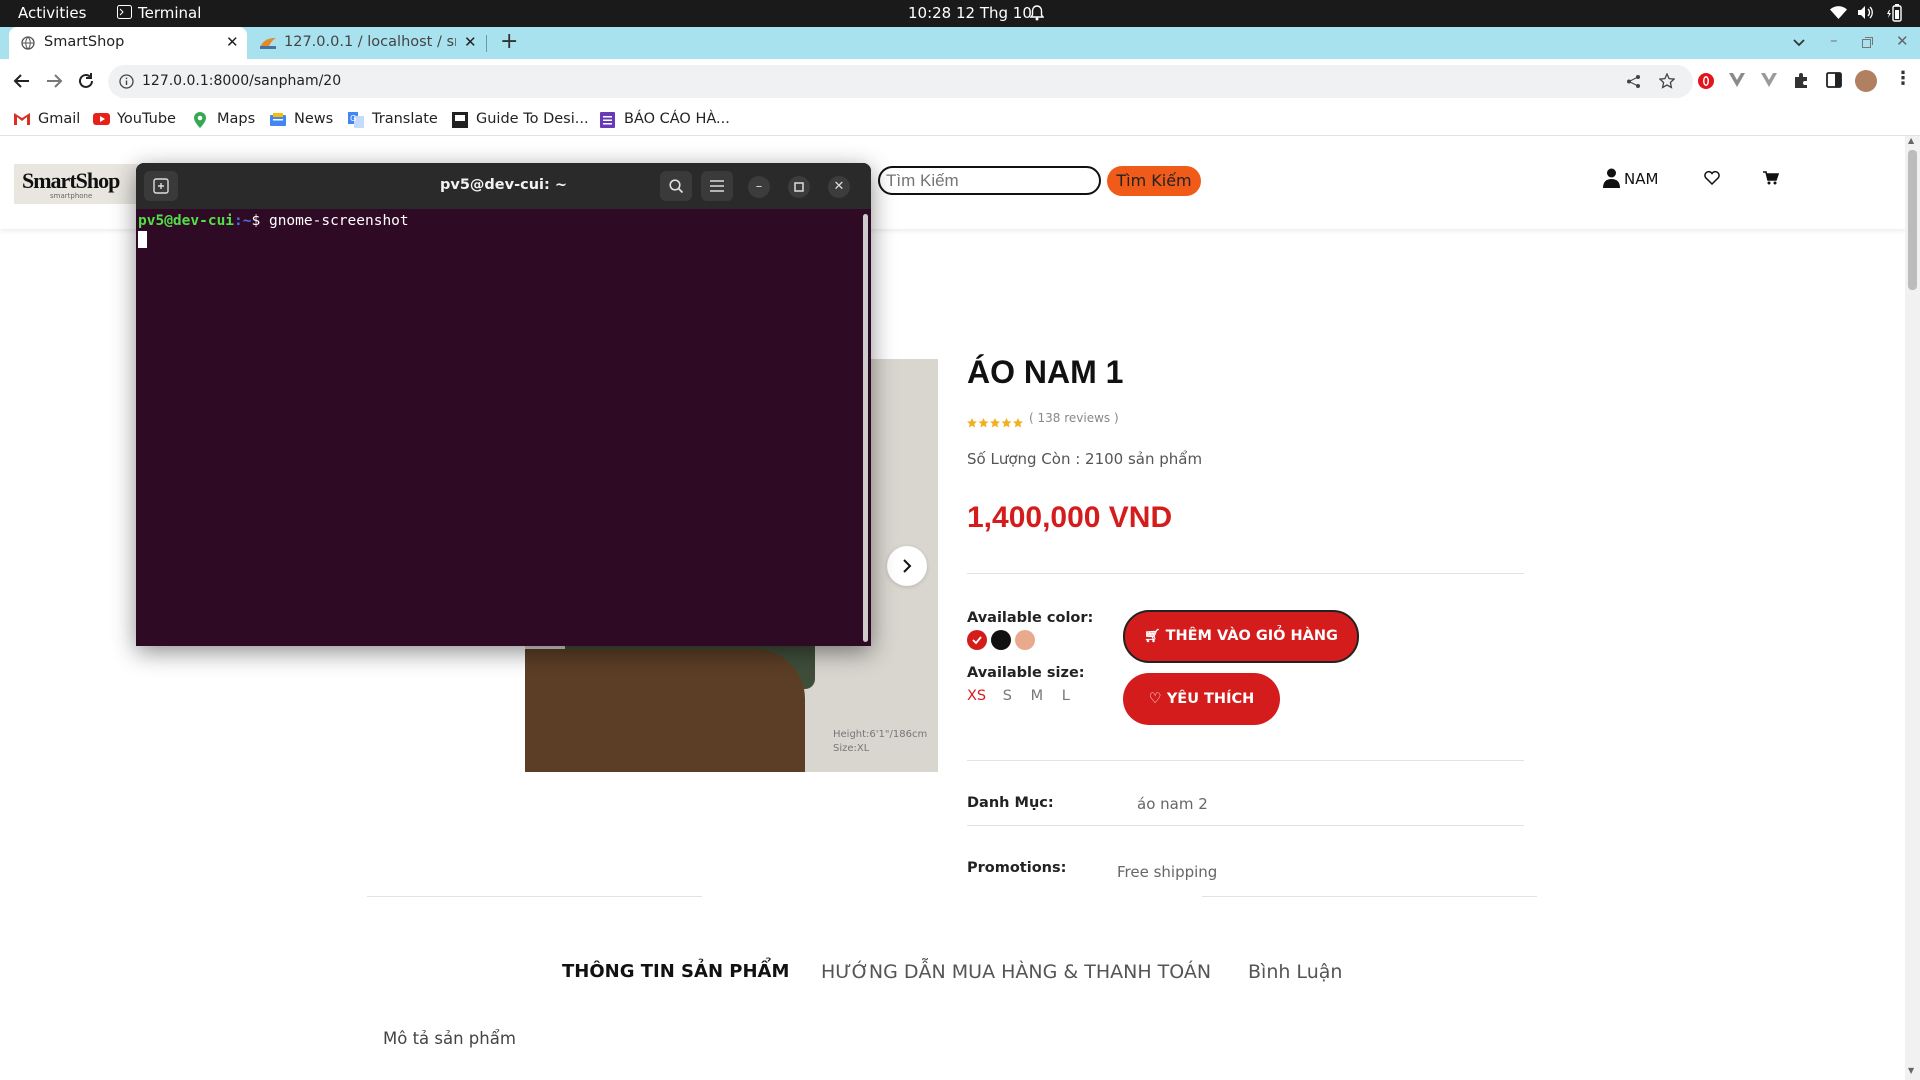 Image resolution: width=1920 pixels, height=1080 pixels. What do you see at coordinates (256, 221) in the screenshot?
I see `prompt-symbol: $` at bounding box center [256, 221].